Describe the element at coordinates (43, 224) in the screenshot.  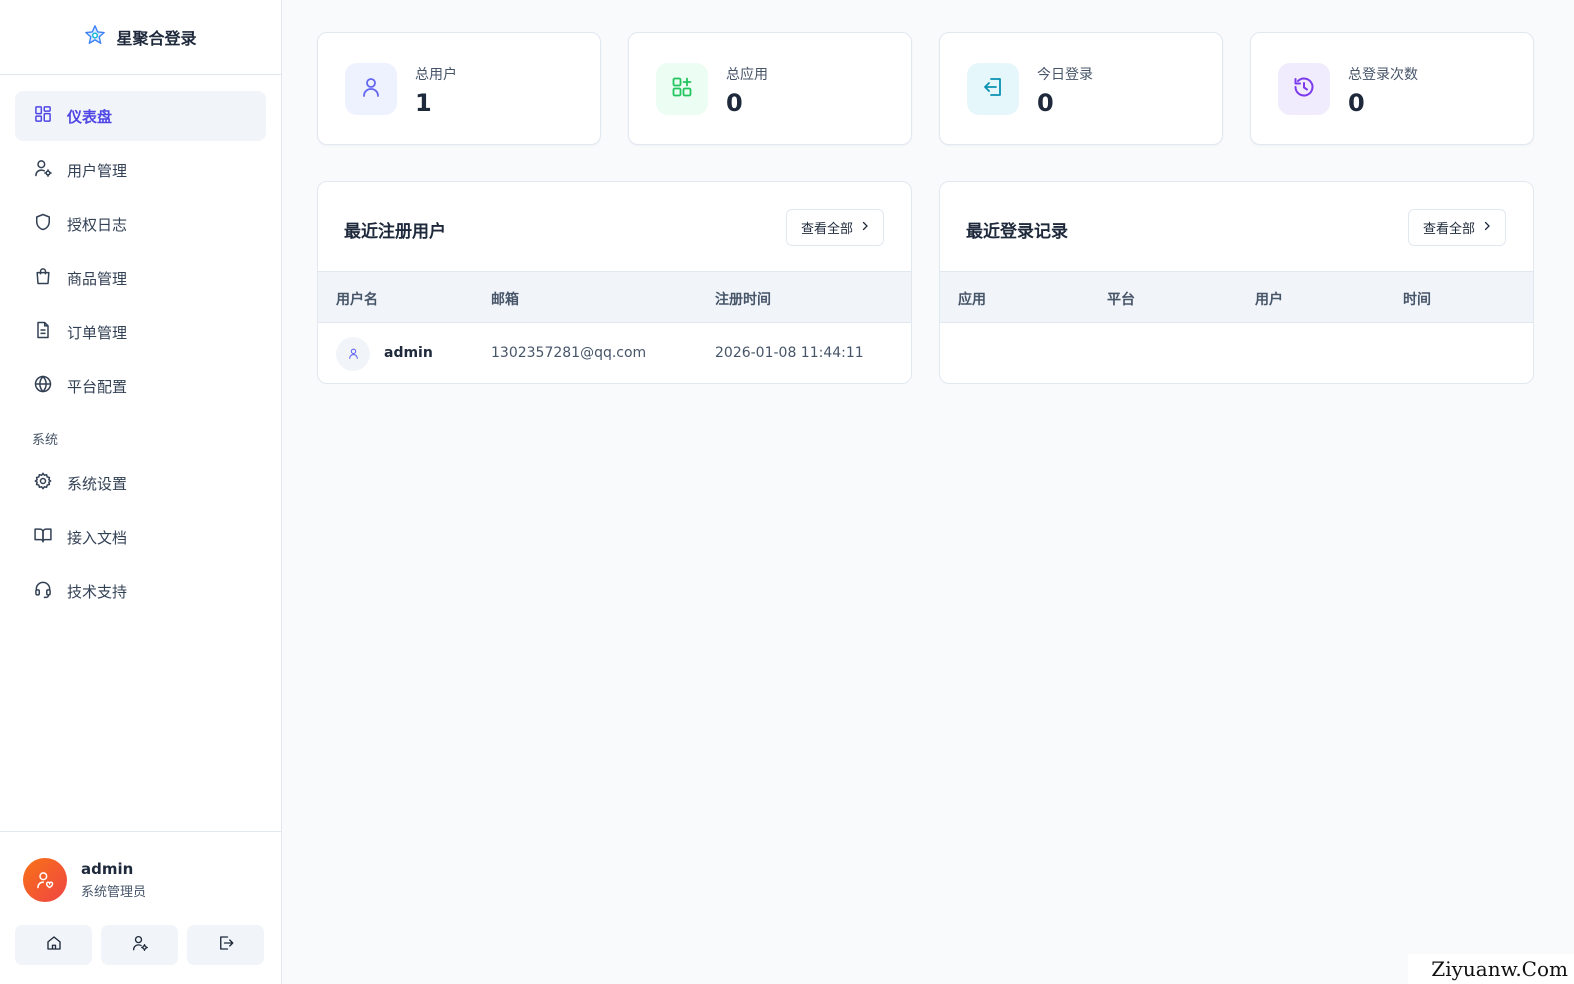
I see `shield-icon` at that location.